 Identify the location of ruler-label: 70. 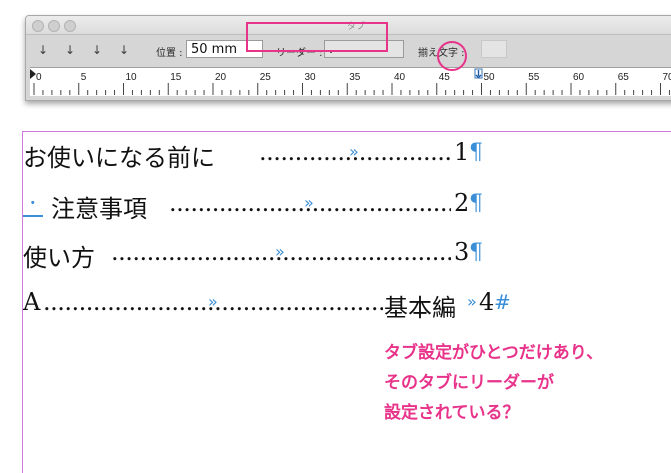
(667, 77).